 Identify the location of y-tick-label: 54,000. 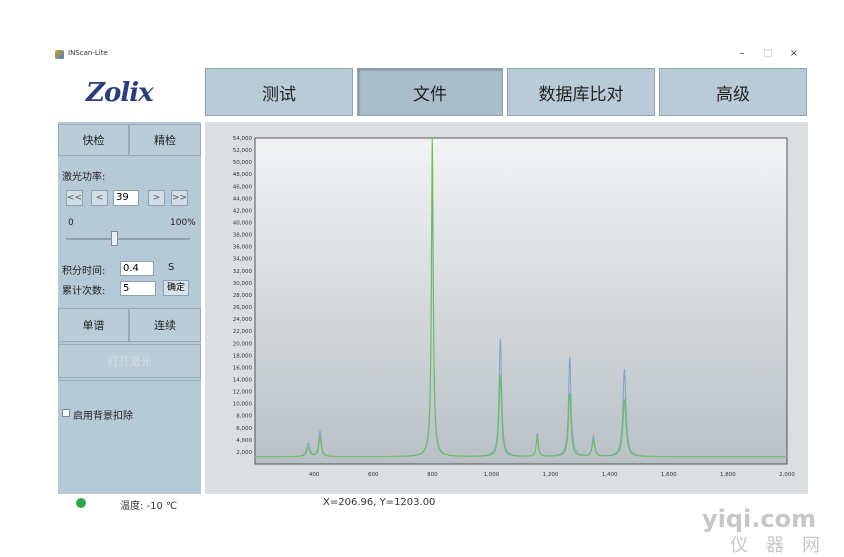
(243, 139).